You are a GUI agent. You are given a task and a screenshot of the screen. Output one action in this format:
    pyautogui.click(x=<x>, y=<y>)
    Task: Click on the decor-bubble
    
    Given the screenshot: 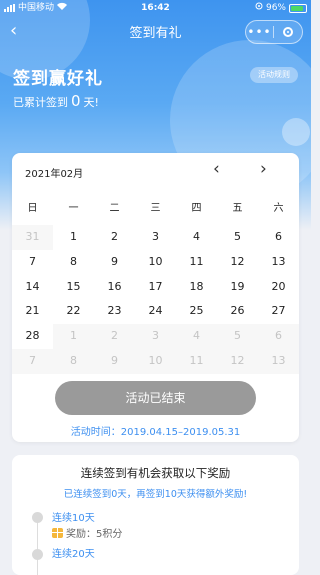 What is the action you would take?
    pyautogui.click(x=296, y=132)
    